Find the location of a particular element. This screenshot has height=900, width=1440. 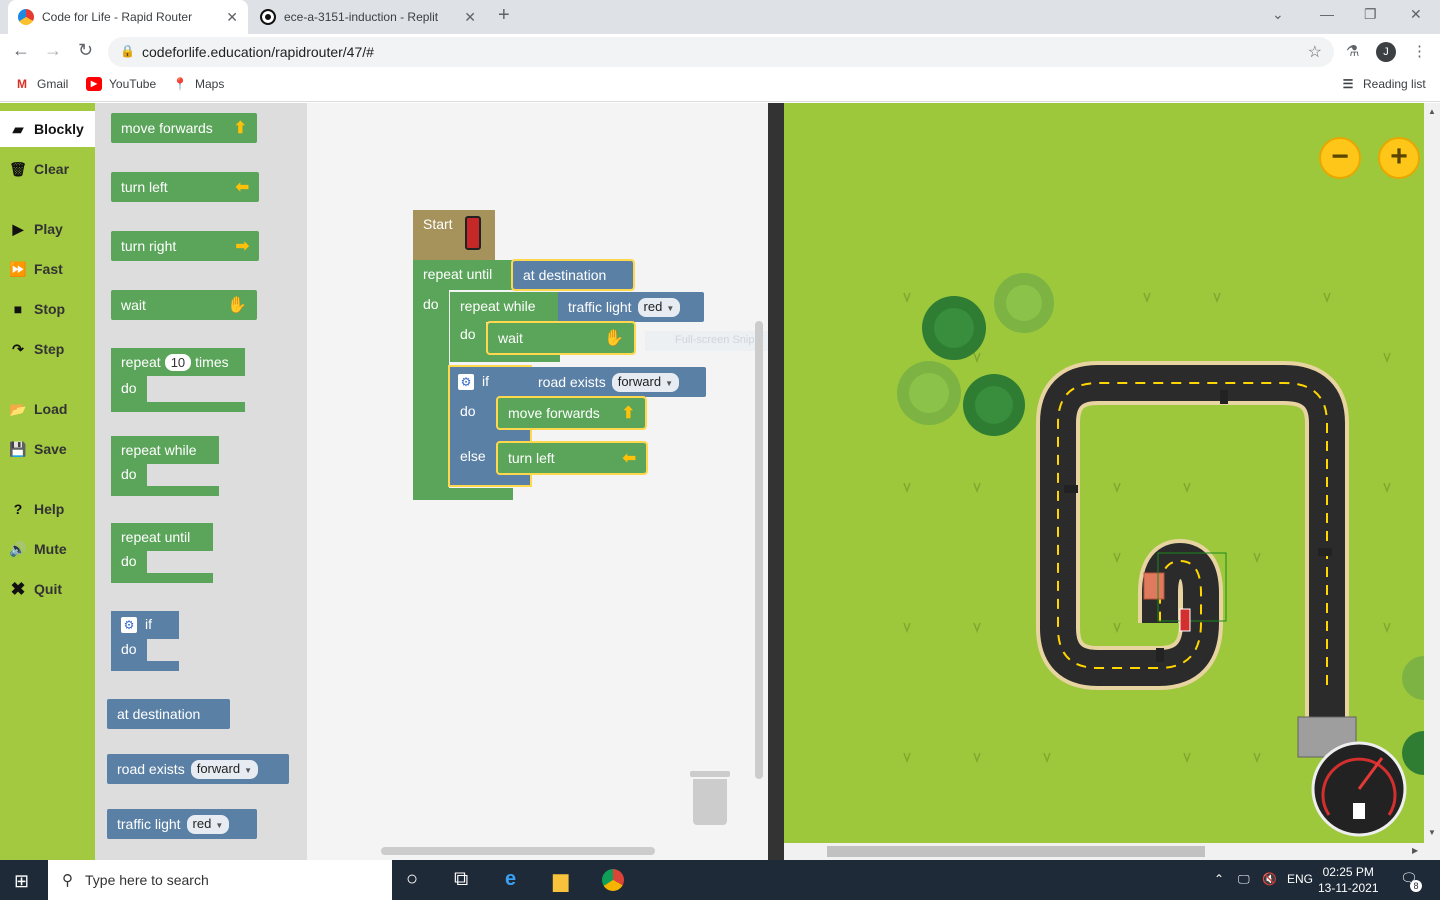

menu-clear: 🗑 Clear is located at coordinates (47, 169).